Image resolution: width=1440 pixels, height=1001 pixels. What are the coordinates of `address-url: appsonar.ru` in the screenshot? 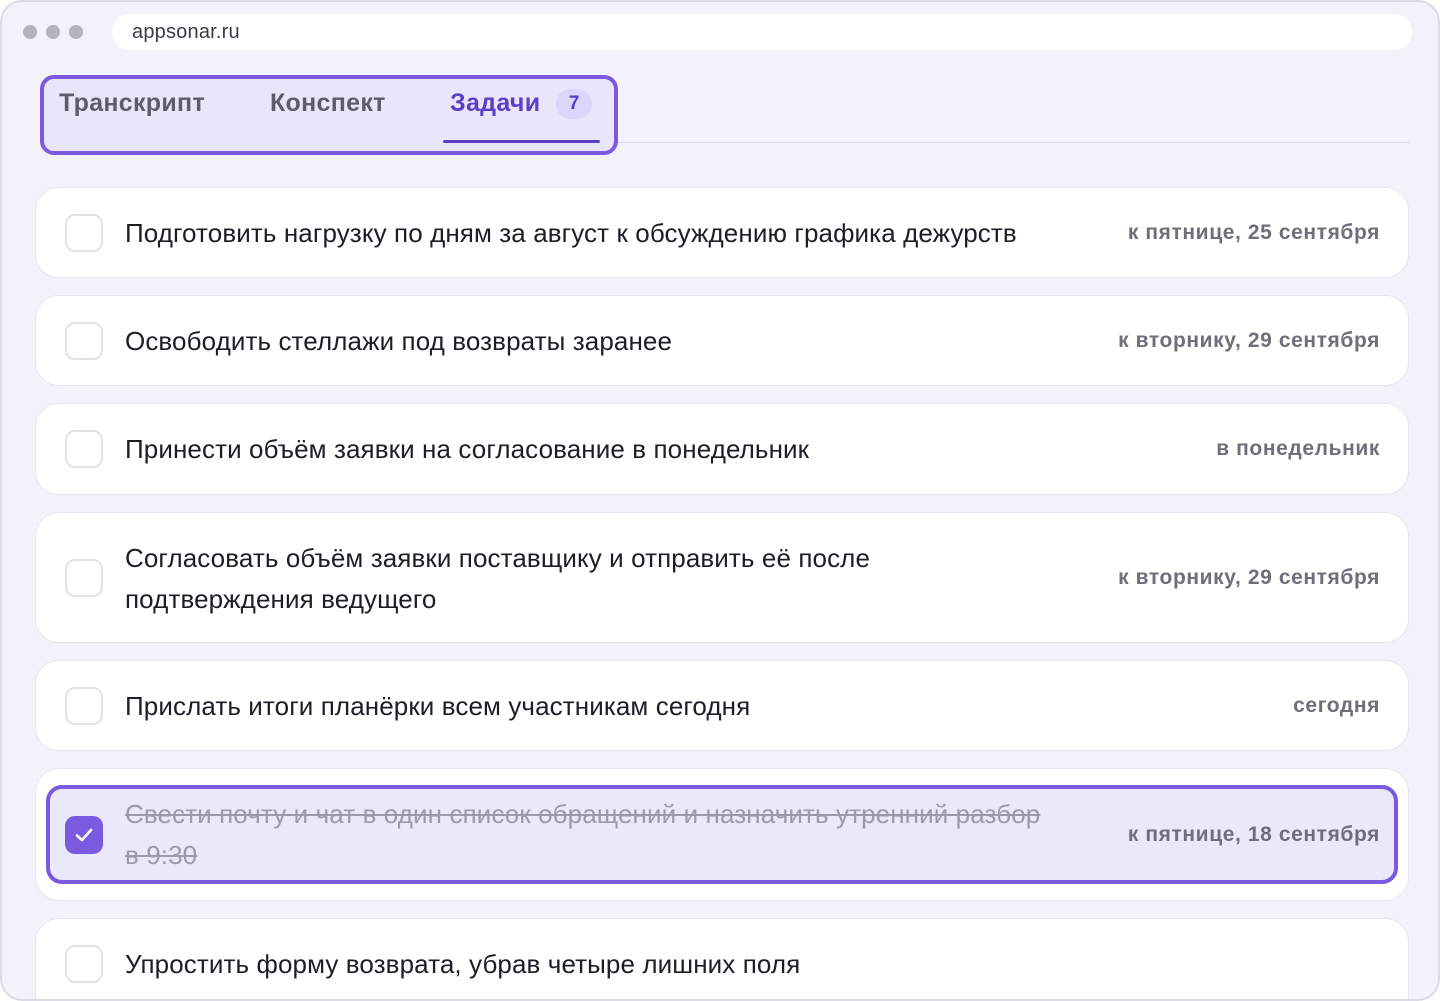 It's located at (186, 31).